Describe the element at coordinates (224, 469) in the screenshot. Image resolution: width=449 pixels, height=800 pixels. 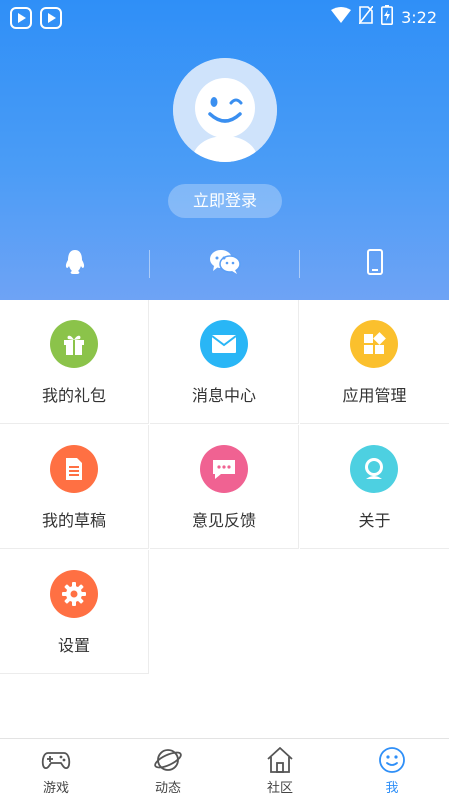
I see `feedback-icon` at that location.